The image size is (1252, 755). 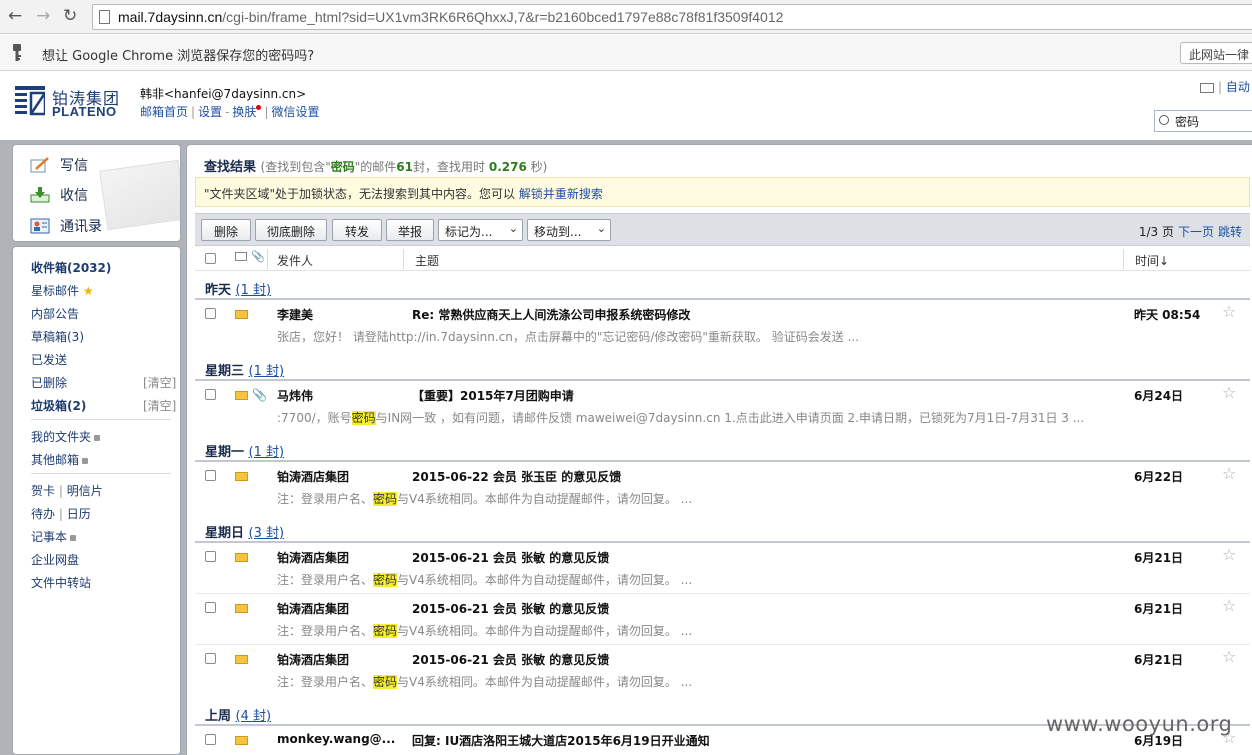 What do you see at coordinates (569, 230) in the screenshot?
I see `move-to-dropdown: 移动到... ⌄` at bounding box center [569, 230].